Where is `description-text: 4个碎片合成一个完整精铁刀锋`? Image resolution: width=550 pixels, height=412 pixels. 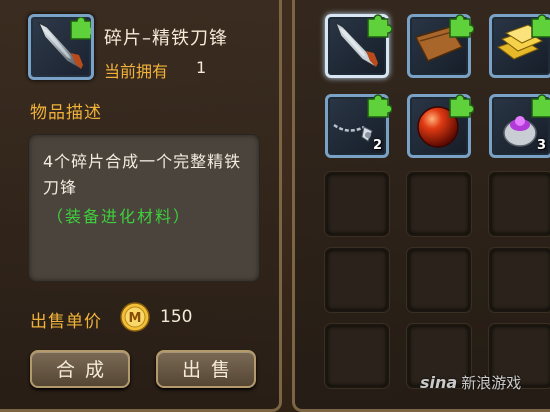
description-text: 4个碎片合成一个完整精铁刀锋 is located at coordinates (142, 174).